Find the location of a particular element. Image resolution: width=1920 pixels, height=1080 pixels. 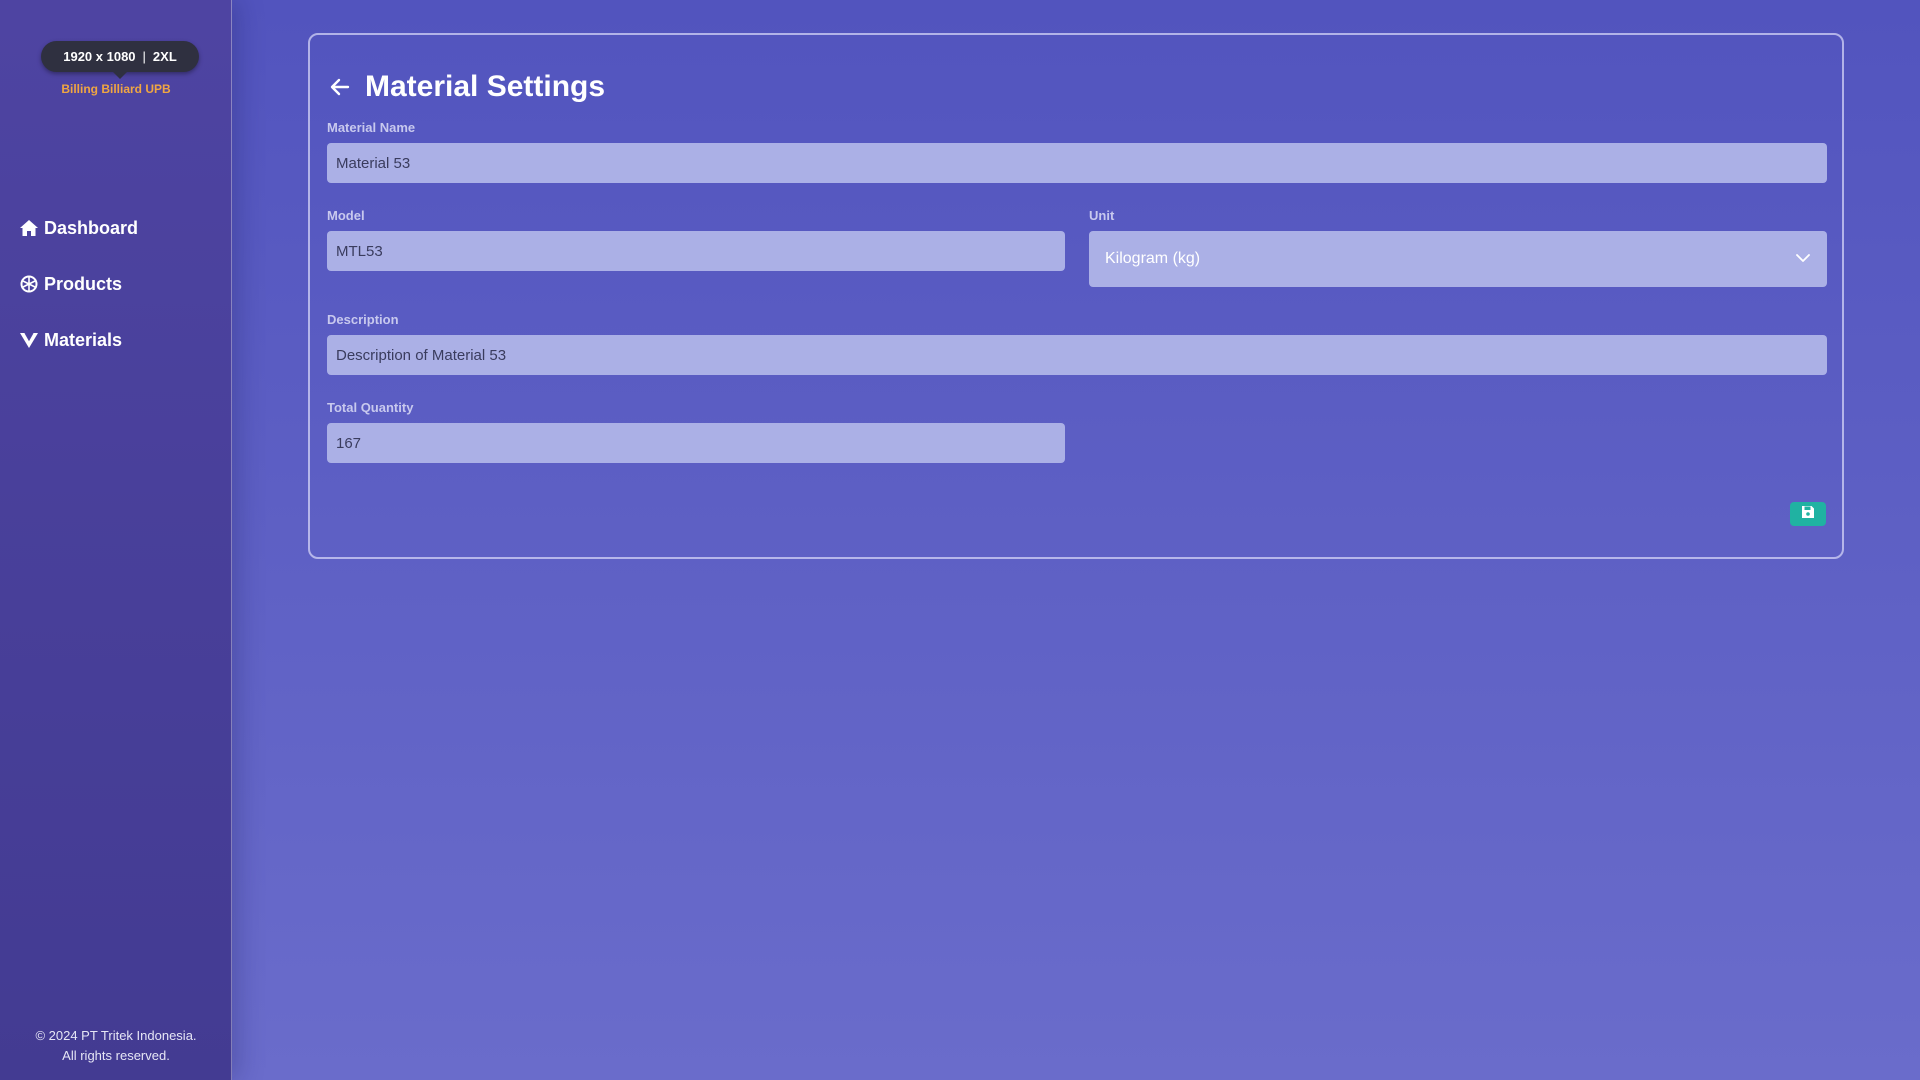

unit-selected-value: Kilogram (kg) is located at coordinates (1153, 258).